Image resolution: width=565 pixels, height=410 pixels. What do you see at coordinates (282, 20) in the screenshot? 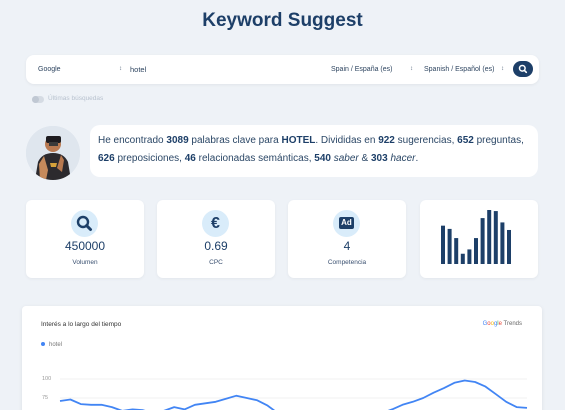
I see `page-title: Keyword Suggest` at bounding box center [282, 20].